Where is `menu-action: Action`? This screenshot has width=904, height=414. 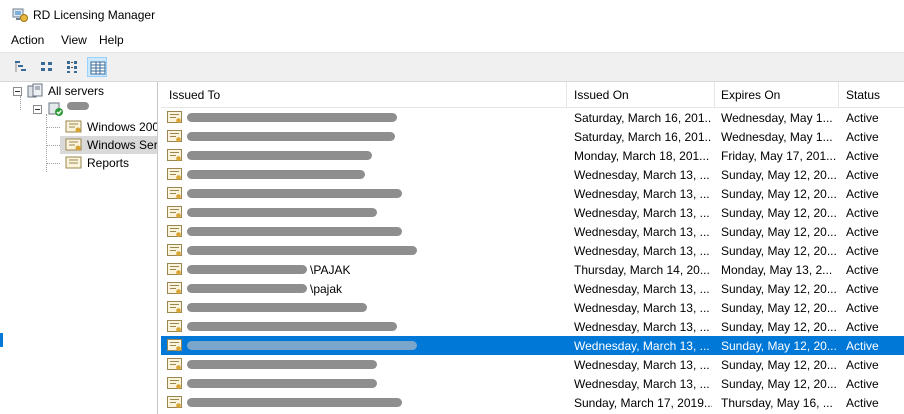
menu-action: Action is located at coordinates (27, 40).